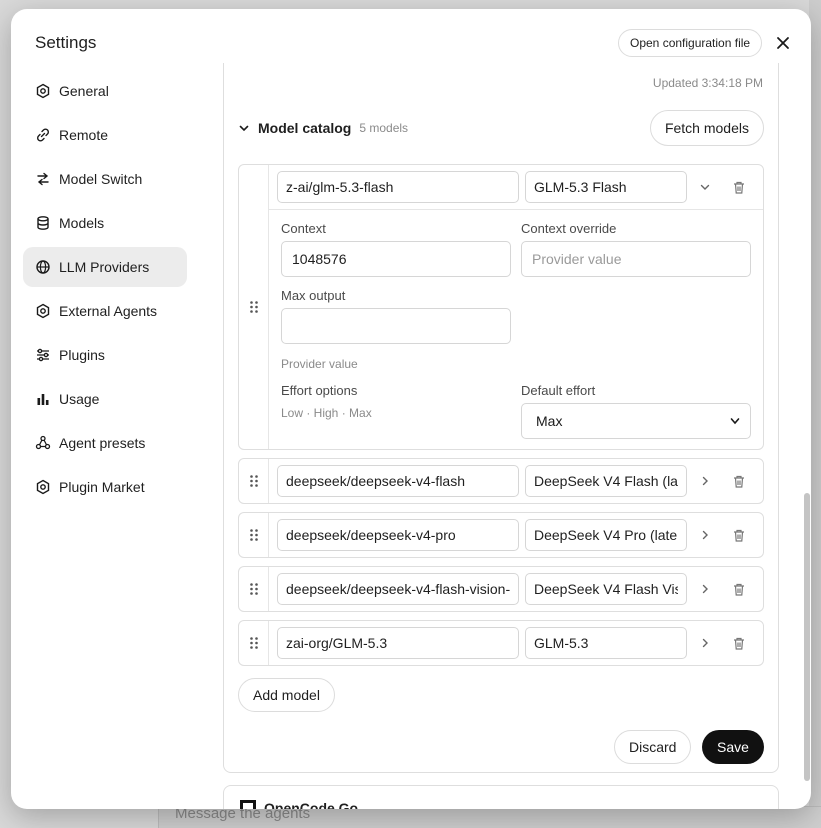 This screenshot has height=828, width=821. I want to click on modal-header: Settings Open configuration file, so click(411, 36).